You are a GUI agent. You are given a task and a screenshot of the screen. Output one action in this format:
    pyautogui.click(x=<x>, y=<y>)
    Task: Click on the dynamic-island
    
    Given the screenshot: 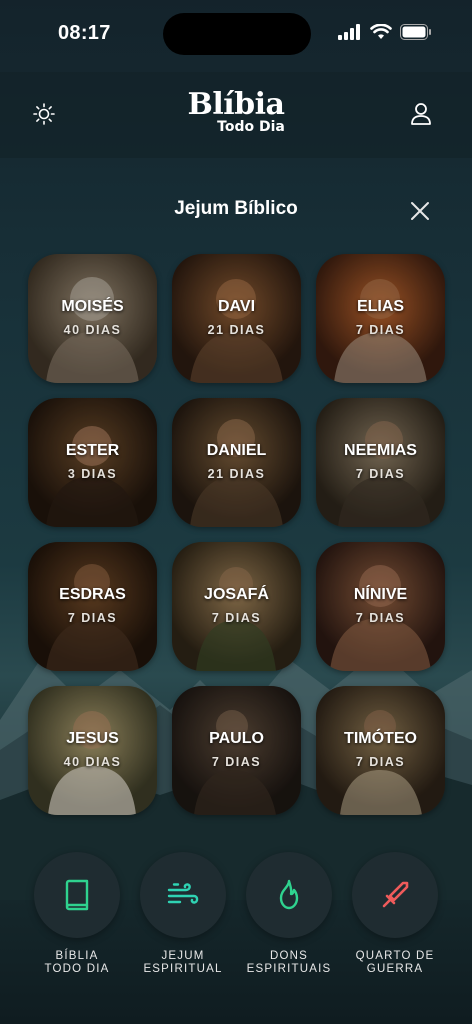 What is the action you would take?
    pyautogui.click(x=237, y=34)
    